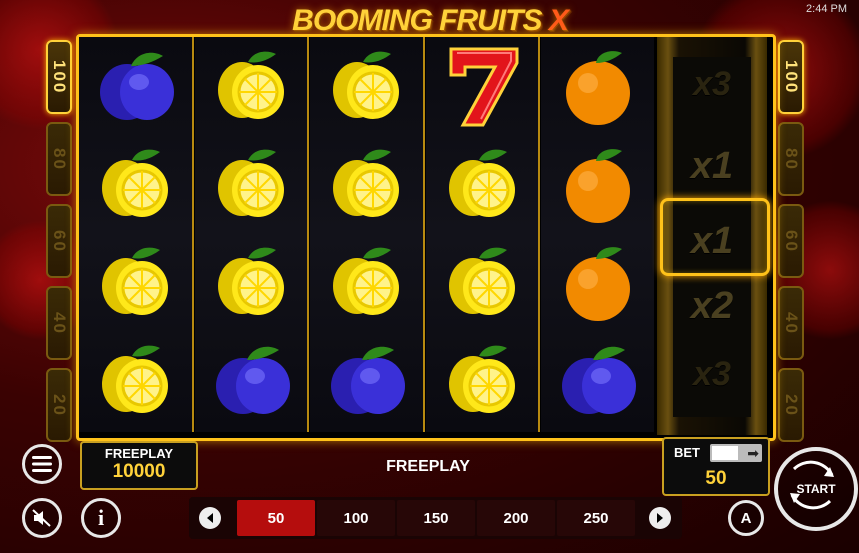 The image size is (859, 553). What do you see at coordinates (139, 471) in the screenshot?
I see `freeplay-value: 10000` at bounding box center [139, 471].